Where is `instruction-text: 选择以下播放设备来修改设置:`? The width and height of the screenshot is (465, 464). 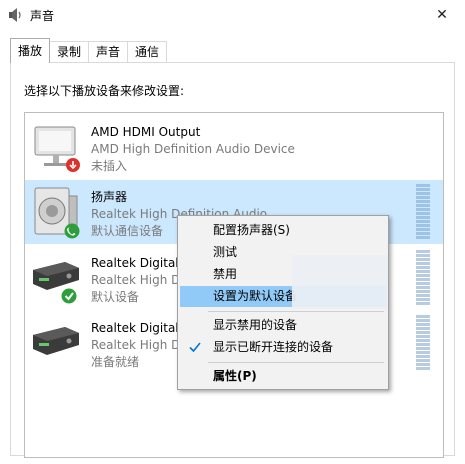 instruction-text: 选择以下播放设备来修改设置: is located at coordinates (104, 91).